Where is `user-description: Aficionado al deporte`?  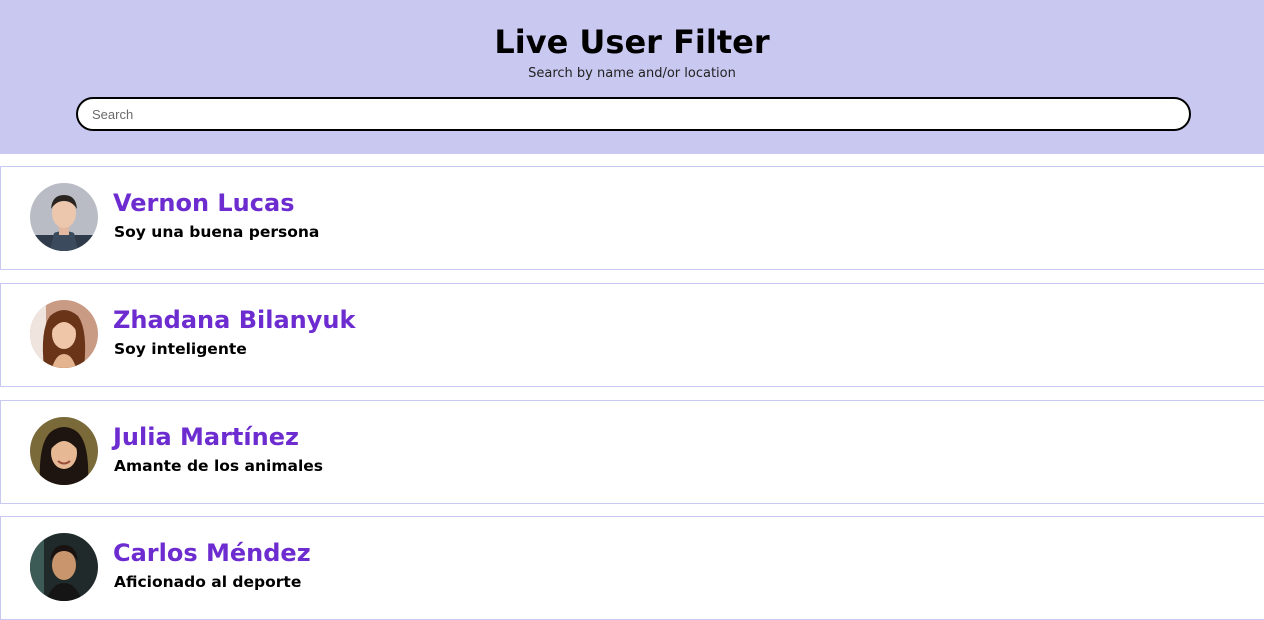
user-description: Aficionado al deporte is located at coordinates (208, 582).